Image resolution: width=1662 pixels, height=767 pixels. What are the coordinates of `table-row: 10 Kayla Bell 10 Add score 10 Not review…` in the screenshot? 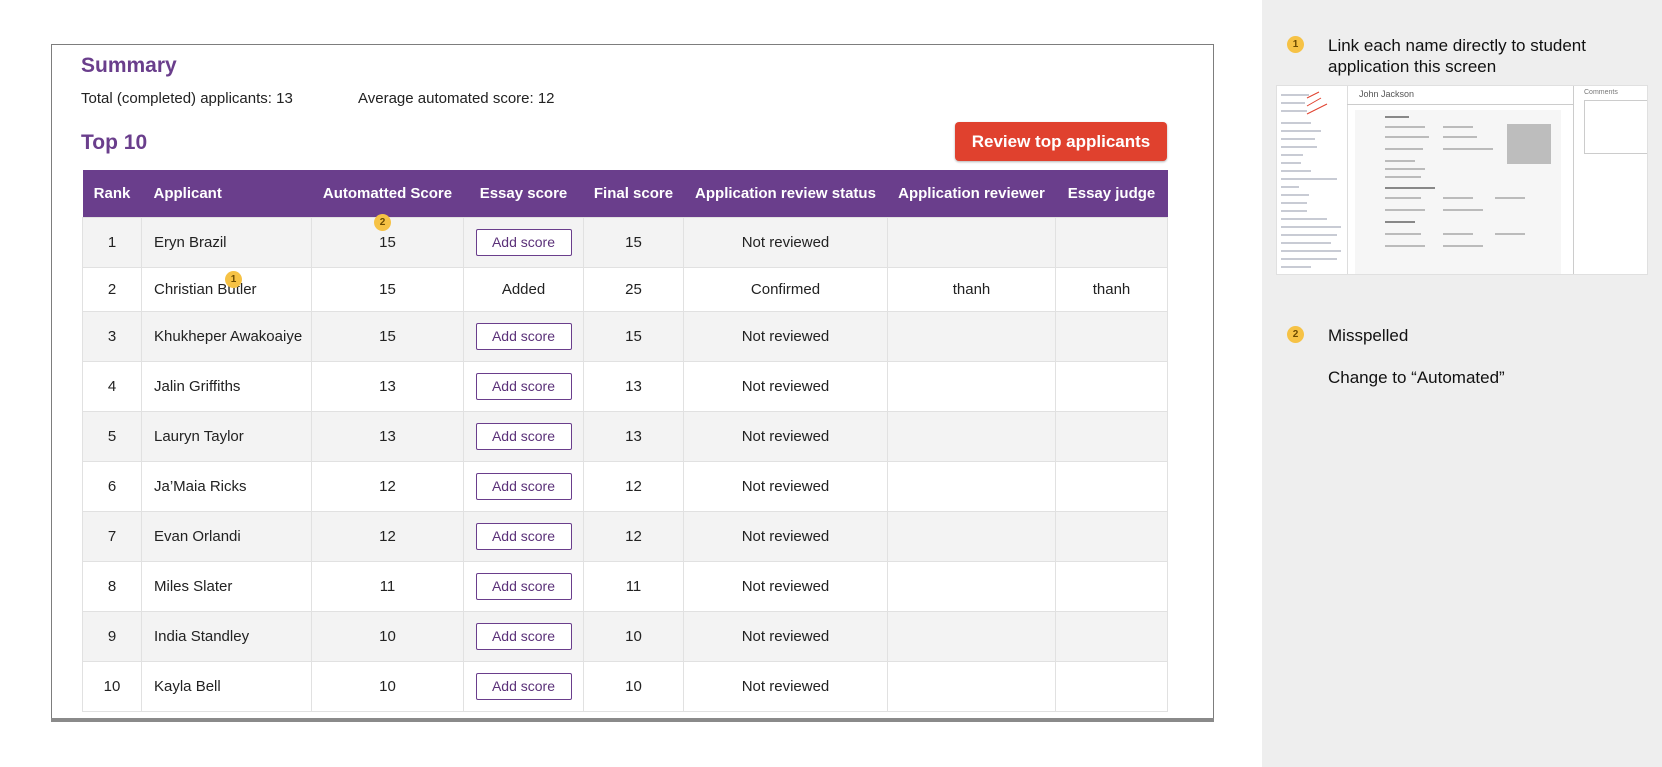 It's located at (625, 686).